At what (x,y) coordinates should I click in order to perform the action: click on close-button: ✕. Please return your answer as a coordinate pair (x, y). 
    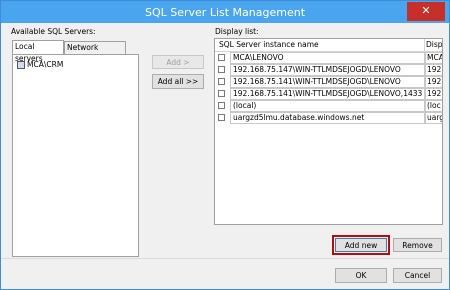
    Looking at the image, I should click on (426, 11).